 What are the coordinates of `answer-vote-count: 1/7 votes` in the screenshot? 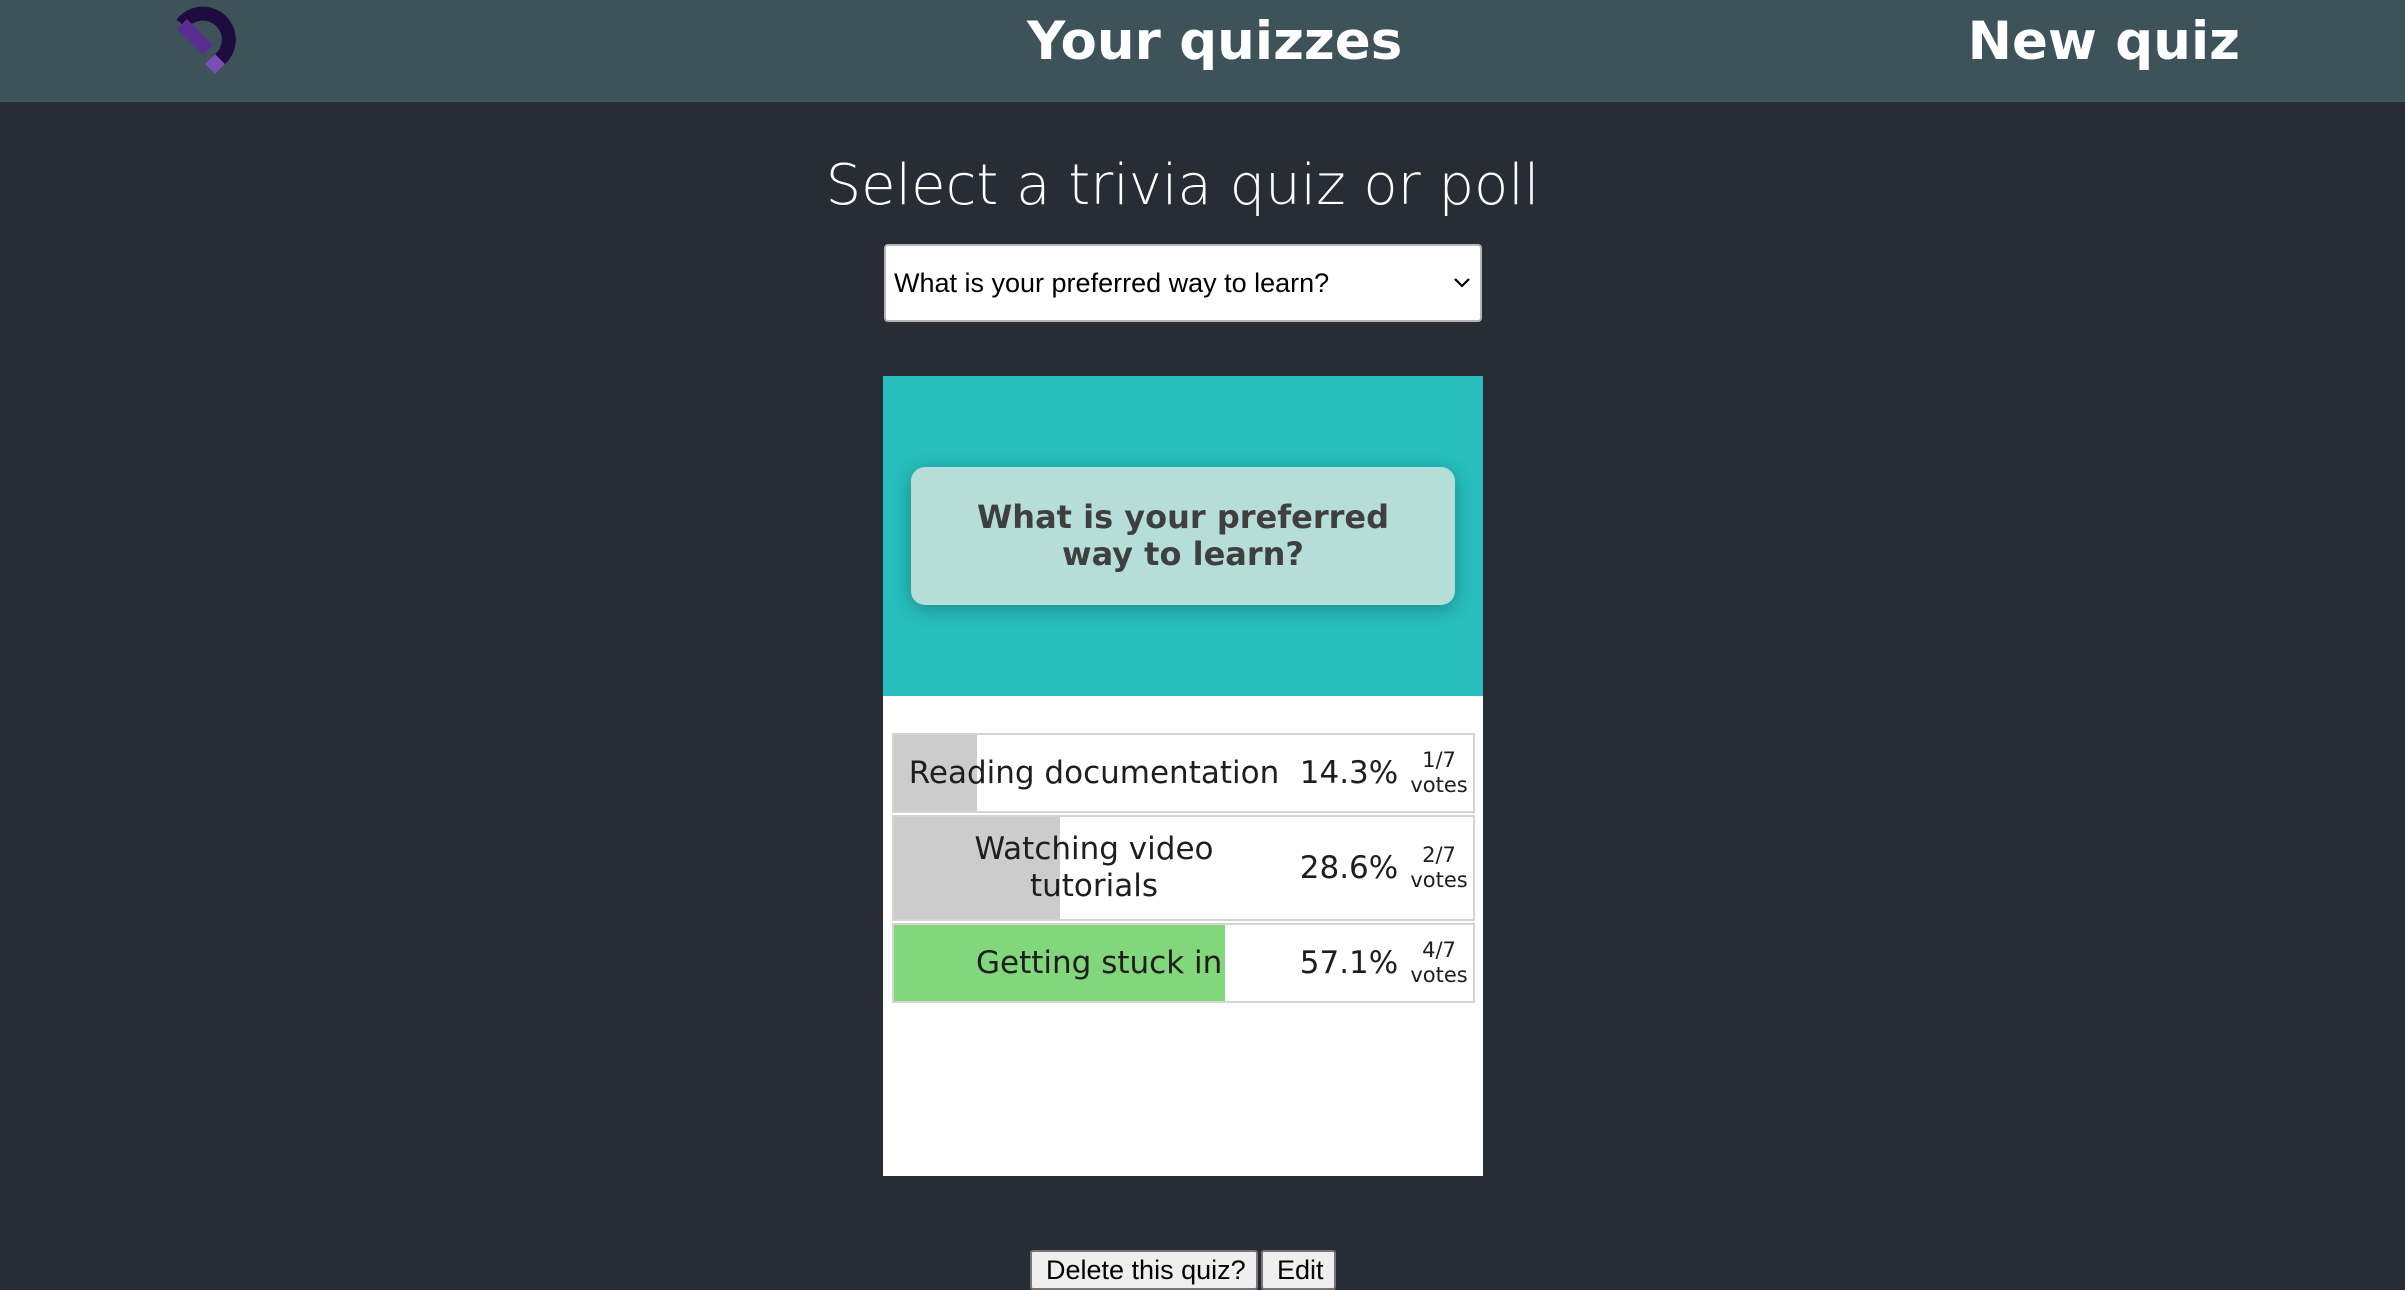 It's located at (1438, 773).